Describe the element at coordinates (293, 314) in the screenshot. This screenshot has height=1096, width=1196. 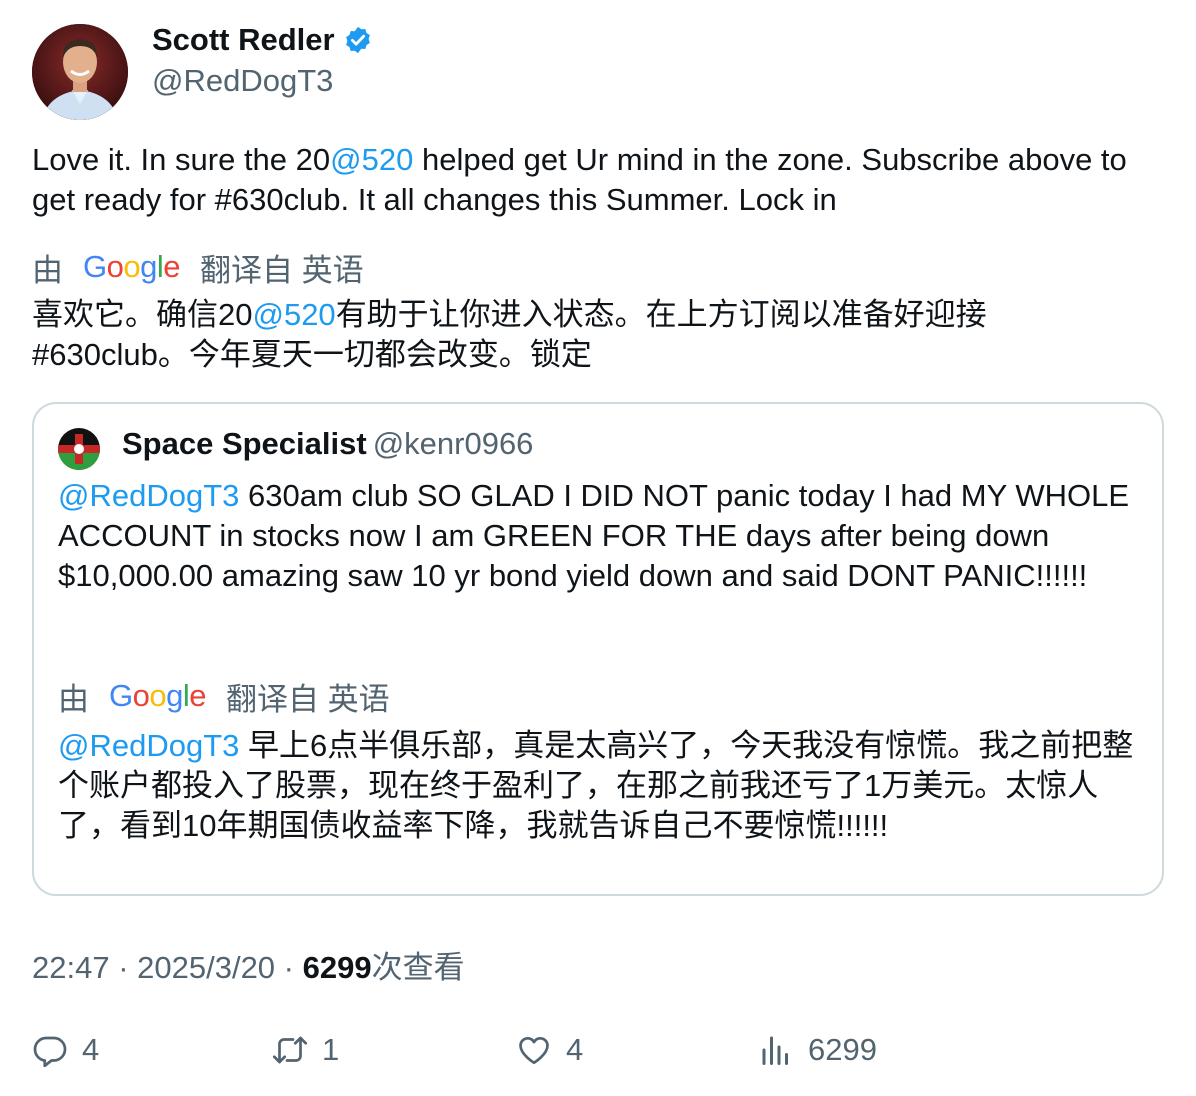
I see `translated-mention-link: @520` at that location.